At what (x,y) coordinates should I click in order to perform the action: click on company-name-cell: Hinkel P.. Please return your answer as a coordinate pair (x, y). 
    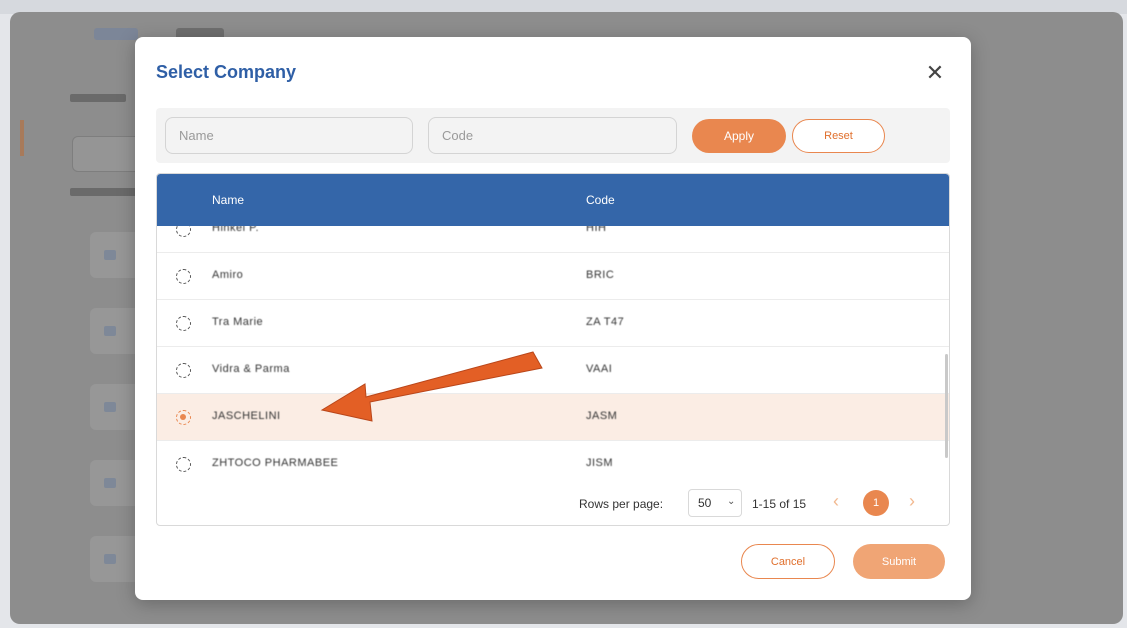
    Looking at the image, I should click on (236, 230).